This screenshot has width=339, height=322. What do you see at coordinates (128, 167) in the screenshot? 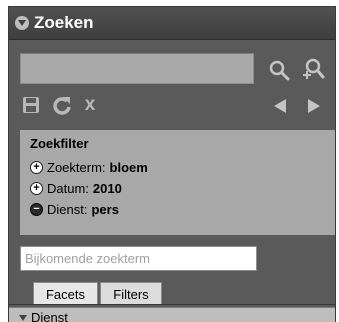
I see `filter-value: bloem` at bounding box center [128, 167].